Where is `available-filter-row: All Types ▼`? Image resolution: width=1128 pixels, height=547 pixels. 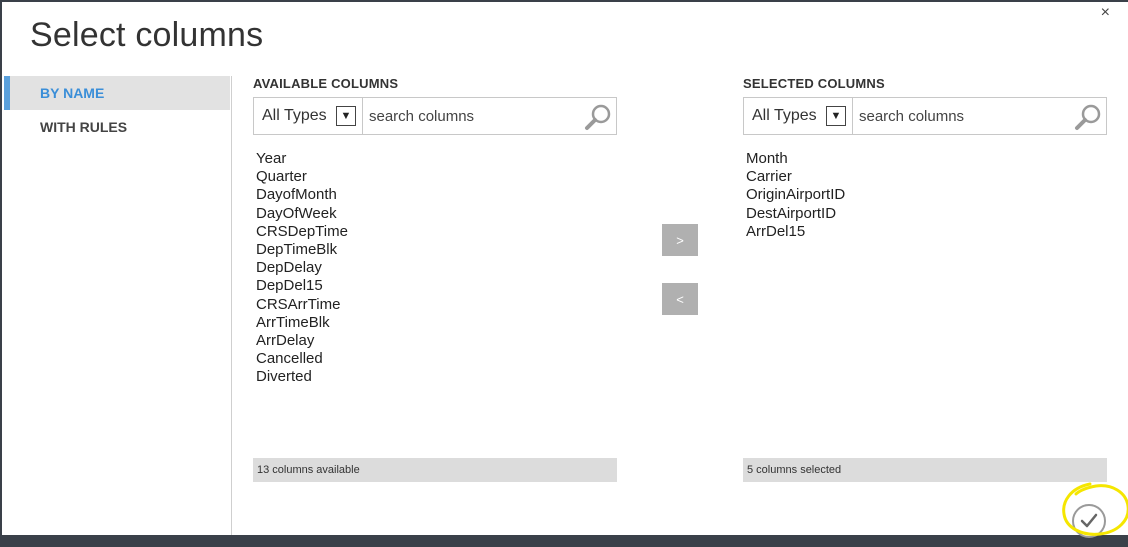
available-filter-row: All Types ▼ is located at coordinates (435, 116).